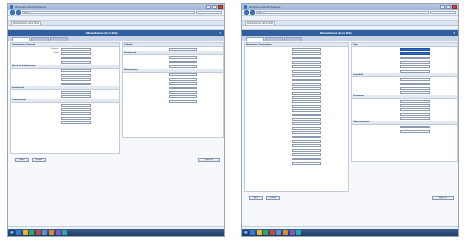  I want to click on address-bar: http://, so click(342, 12).